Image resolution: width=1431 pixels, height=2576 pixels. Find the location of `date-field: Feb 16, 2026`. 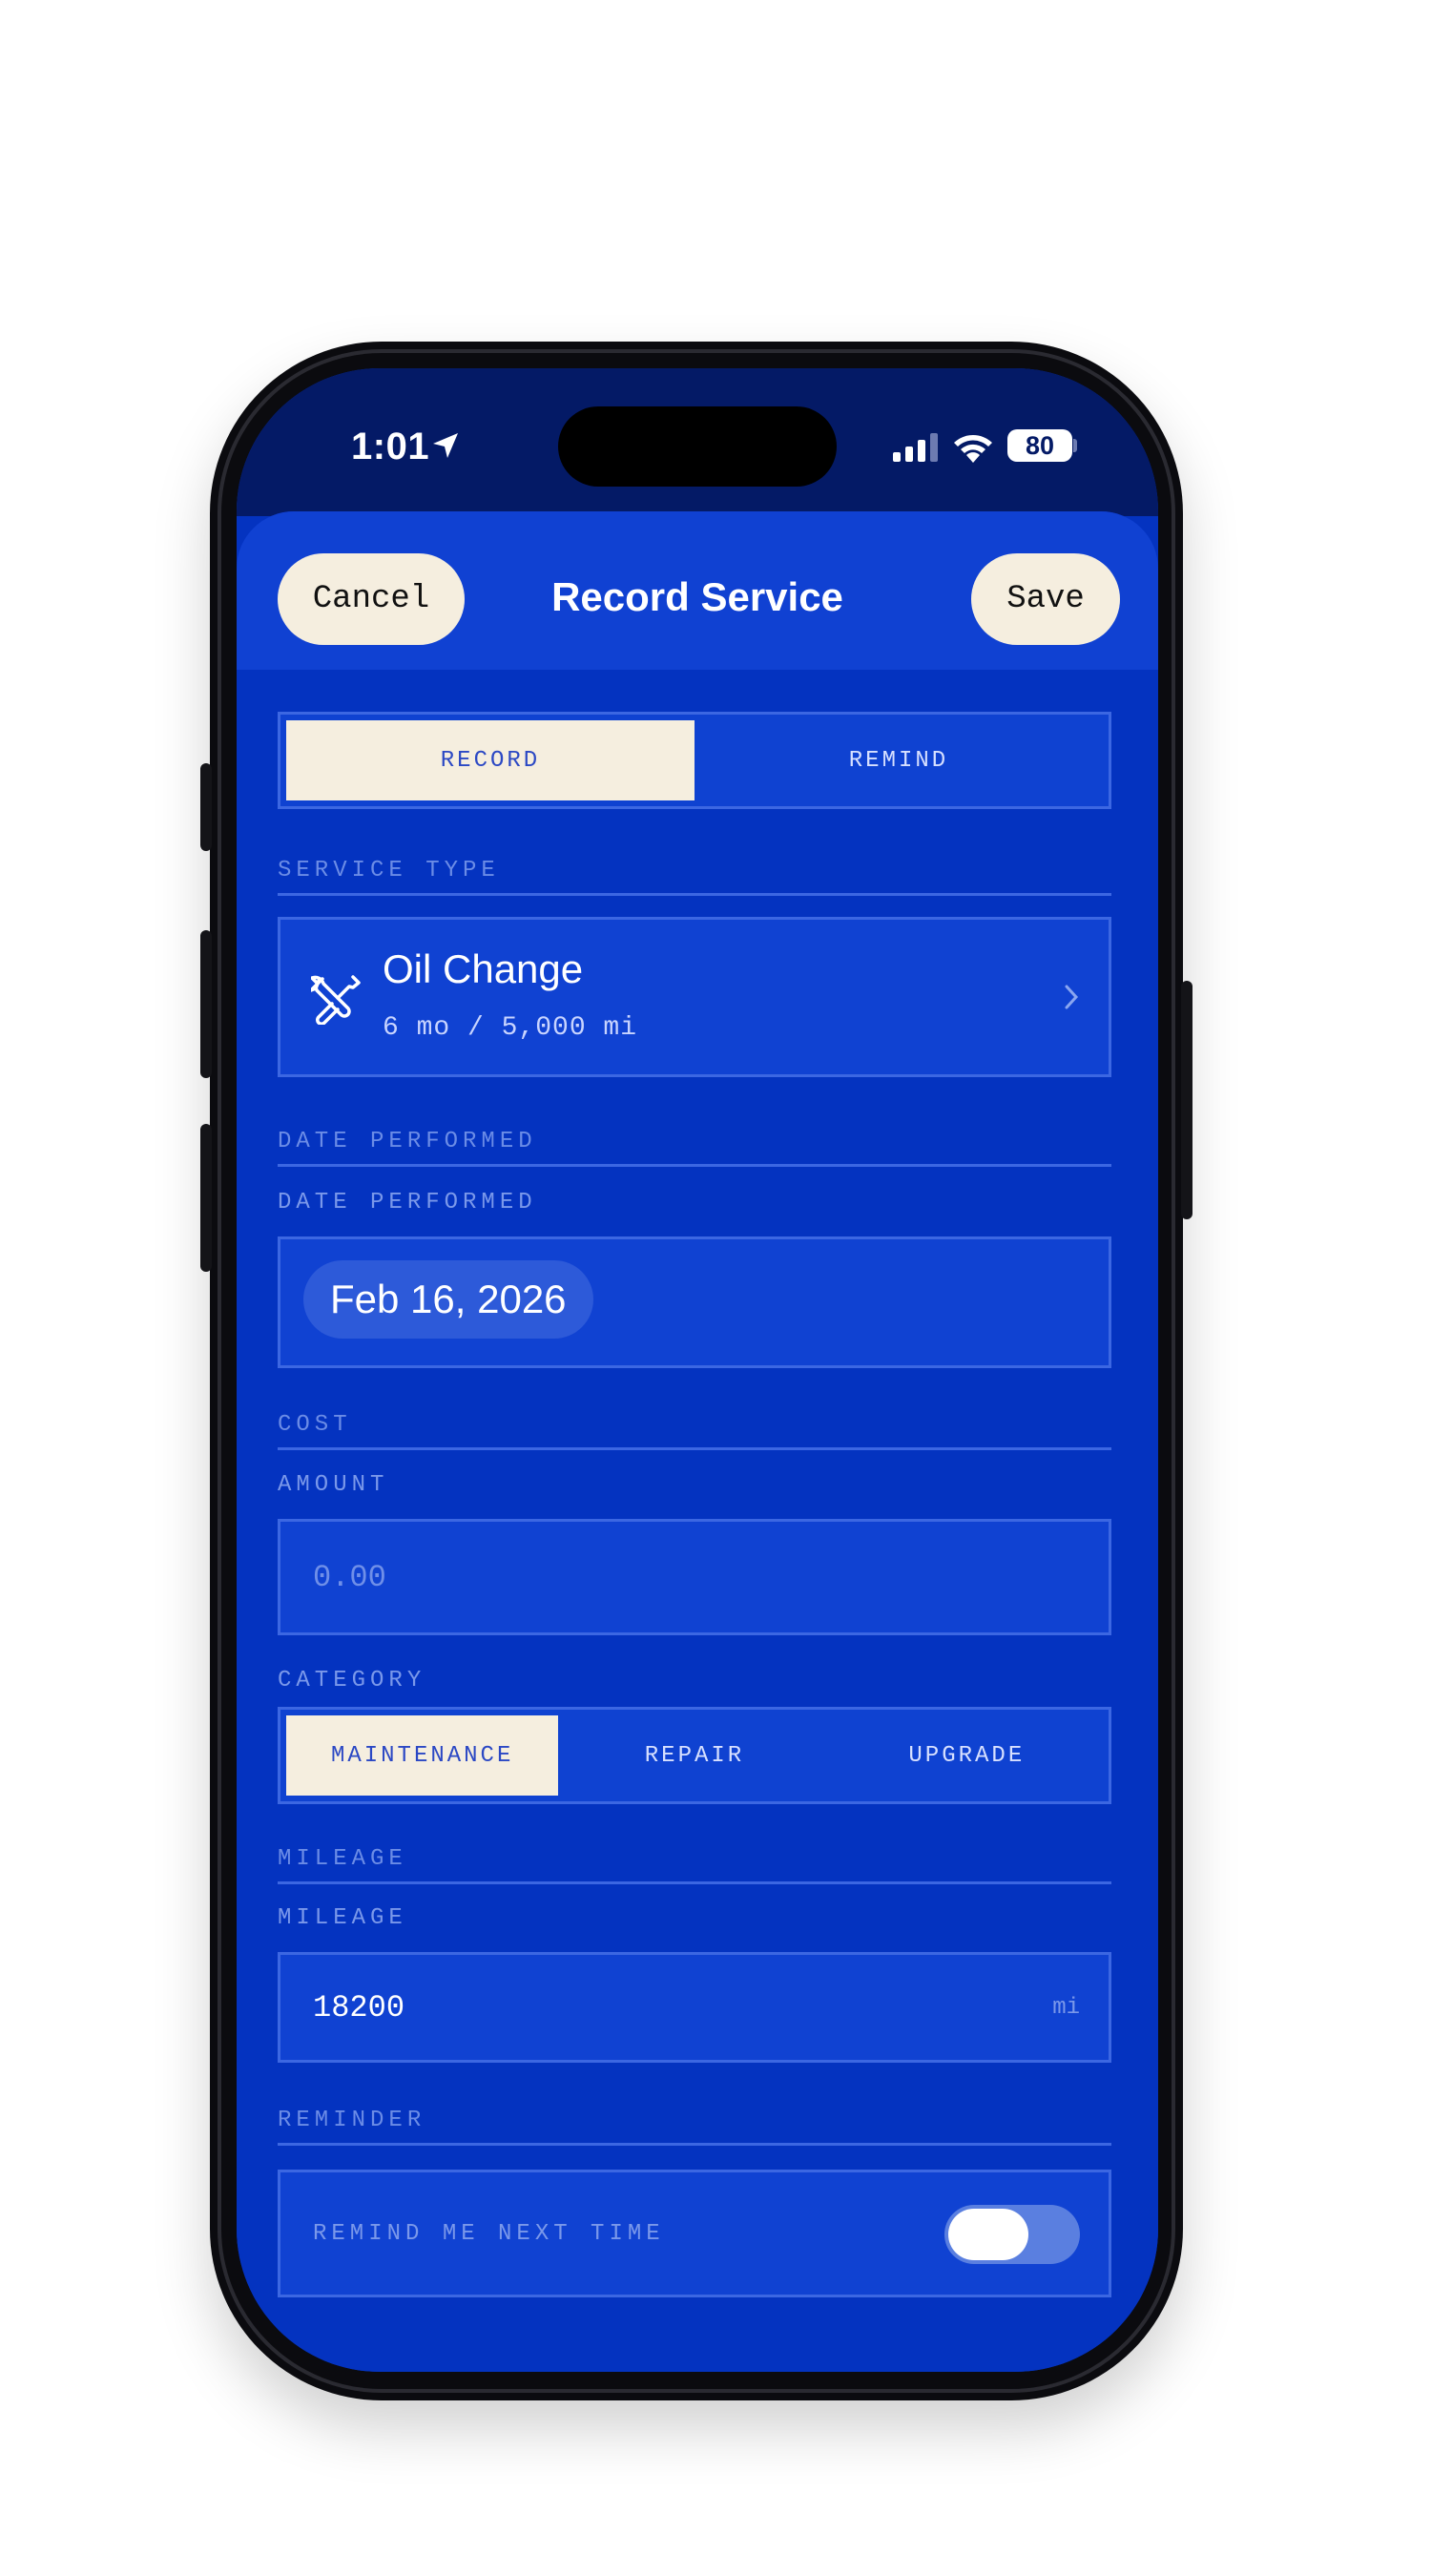

date-field: Feb 16, 2026 is located at coordinates (694, 1302).